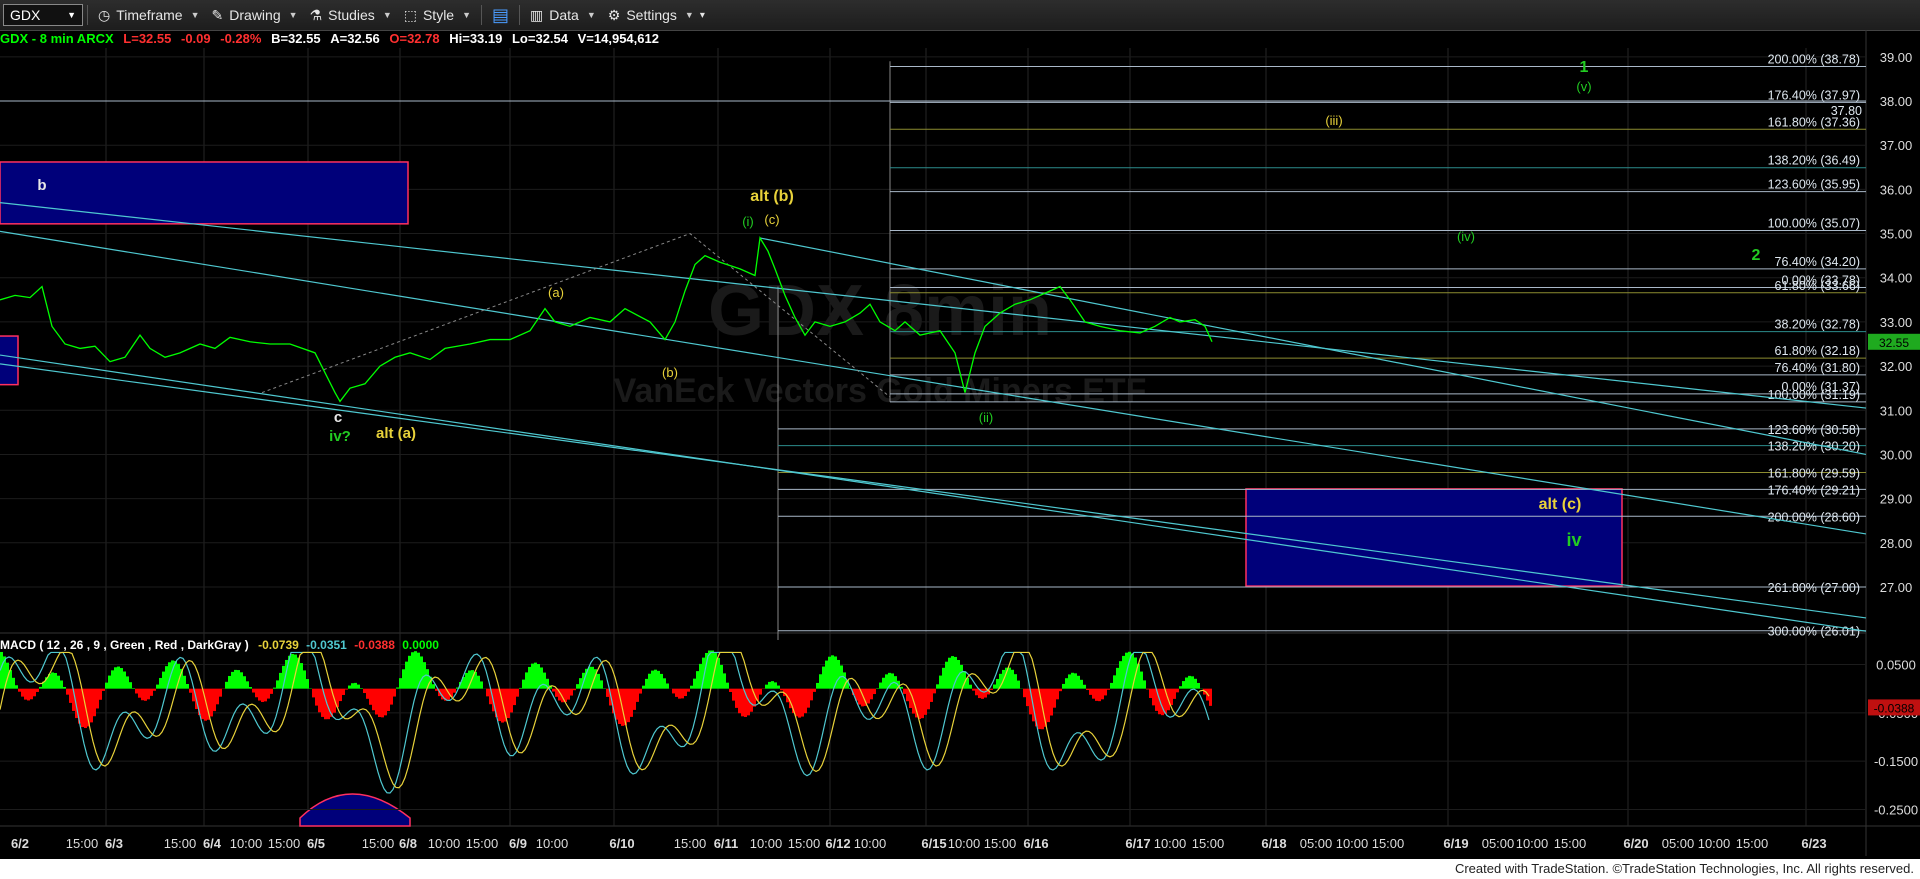 This screenshot has width=1920, height=879. What do you see at coordinates (1466, 236) in the screenshot?
I see `wave-label: (iv)` at bounding box center [1466, 236].